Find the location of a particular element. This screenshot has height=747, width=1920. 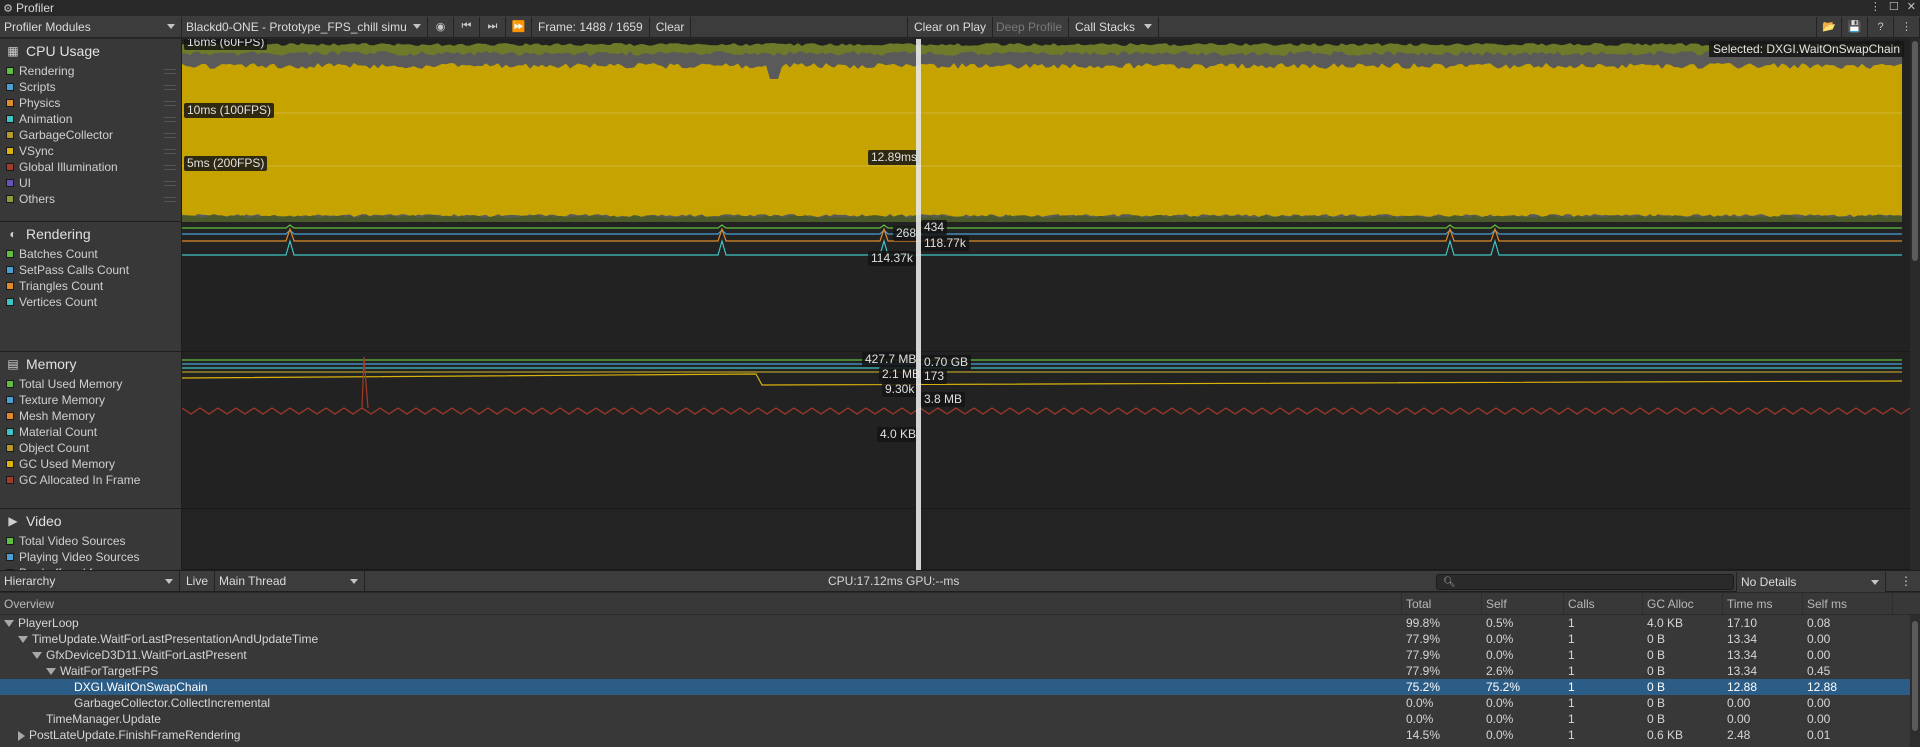

profiler-modules-dropdown: Profiler Modules is located at coordinates (91, 26).